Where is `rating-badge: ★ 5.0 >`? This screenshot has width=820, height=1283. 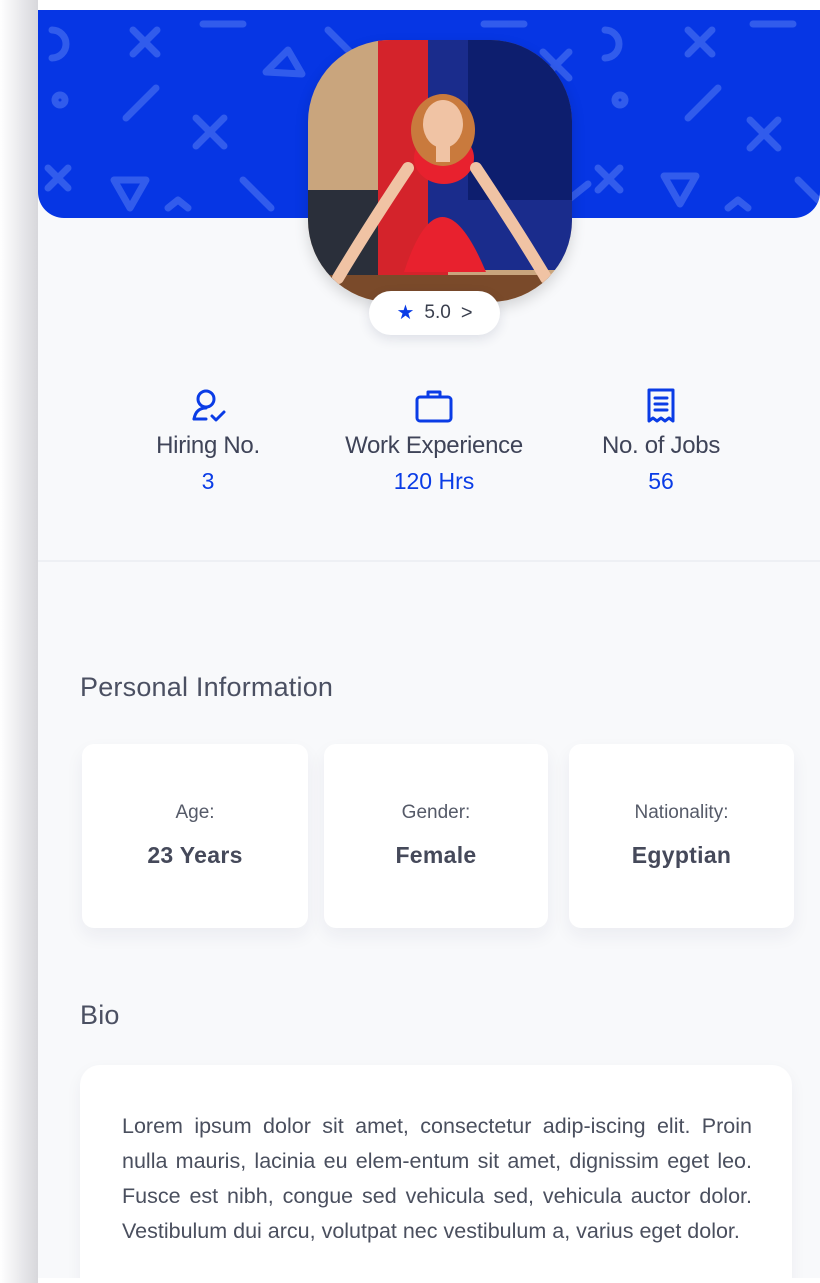 rating-badge: ★ 5.0 > is located at coordinates (434, 313).